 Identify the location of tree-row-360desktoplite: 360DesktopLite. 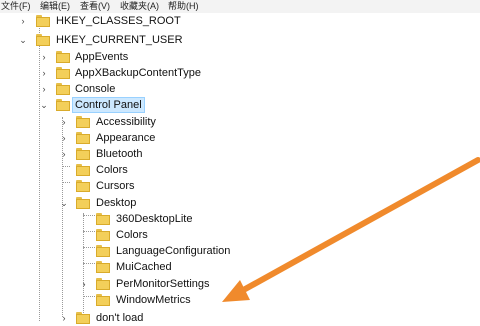
(240, 219).